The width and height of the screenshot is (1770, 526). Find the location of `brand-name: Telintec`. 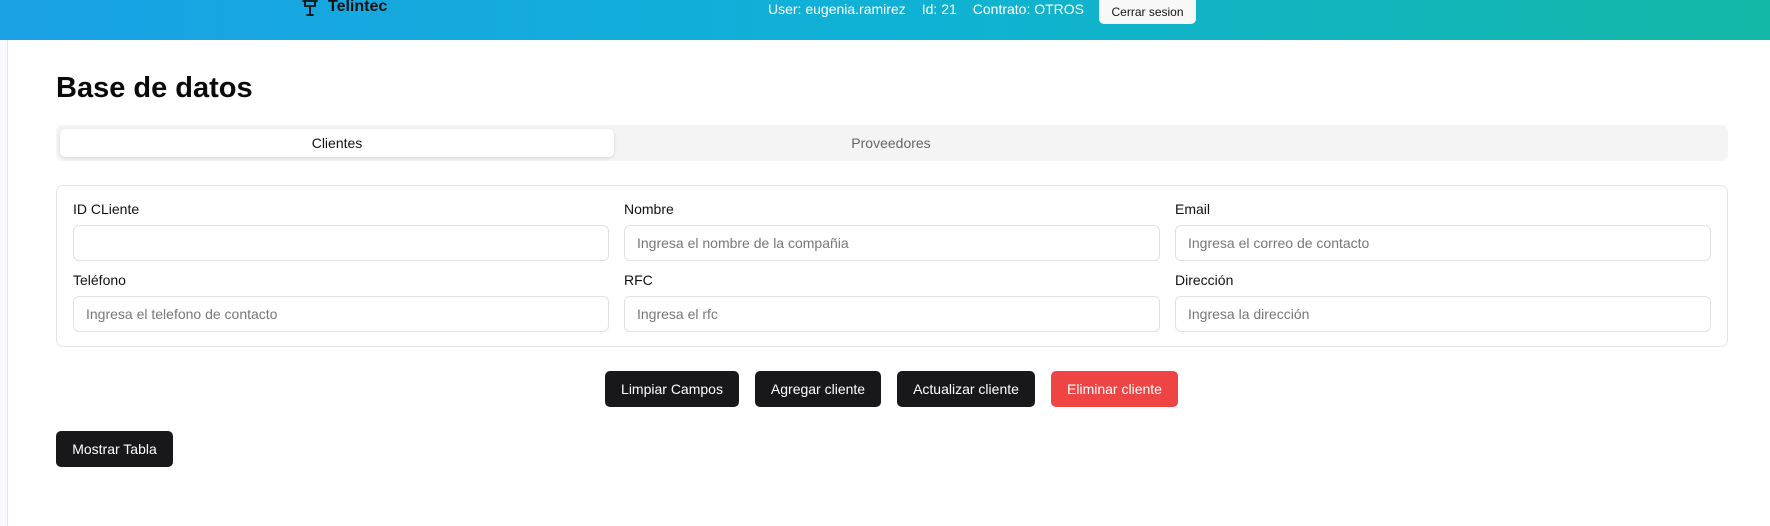

brand-name: Telintec is located at coordinates (358, 7).